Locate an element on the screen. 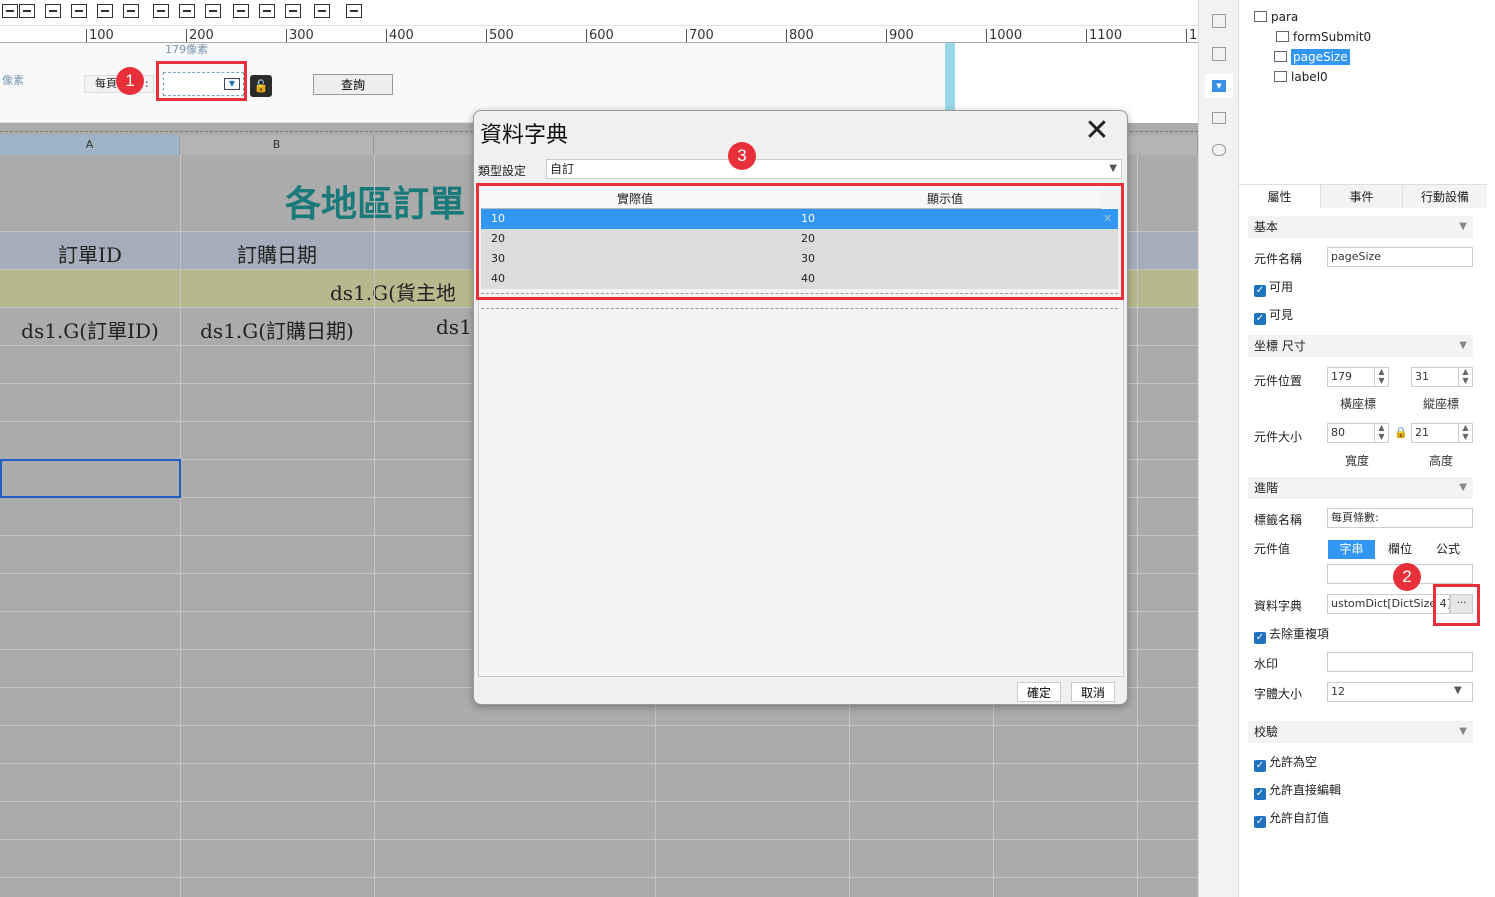 The height and width of the screenshot is (897, 1495). ruler-tick: 800 is located at coordinates (800, 35).